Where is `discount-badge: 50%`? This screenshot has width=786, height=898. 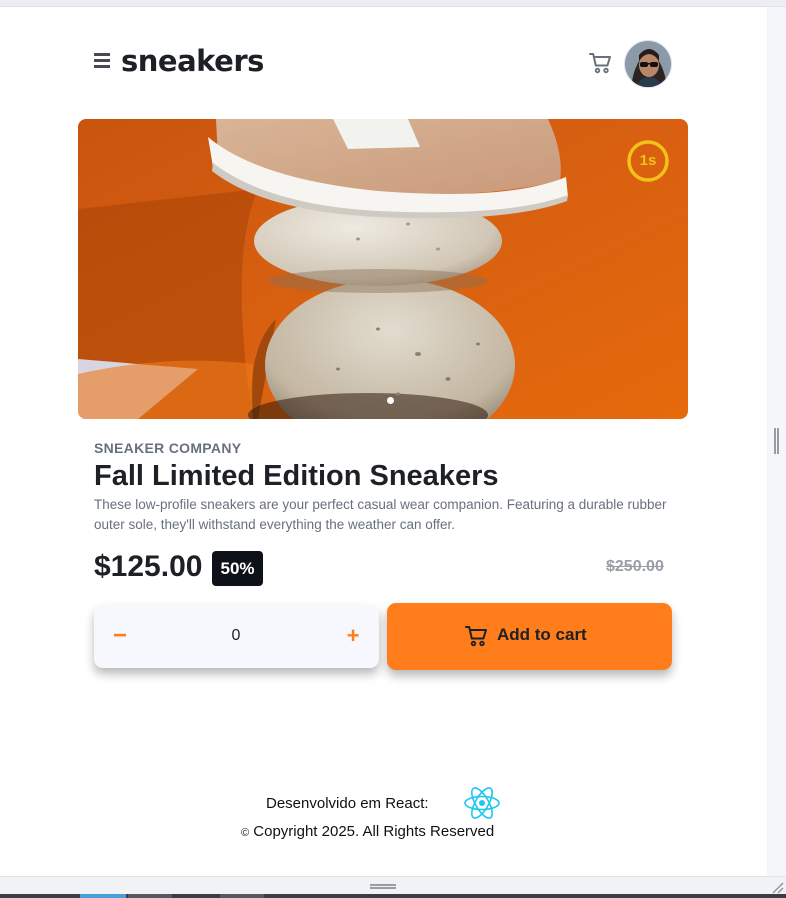
discount-badge: 50% is located at coordinates (237, 568).